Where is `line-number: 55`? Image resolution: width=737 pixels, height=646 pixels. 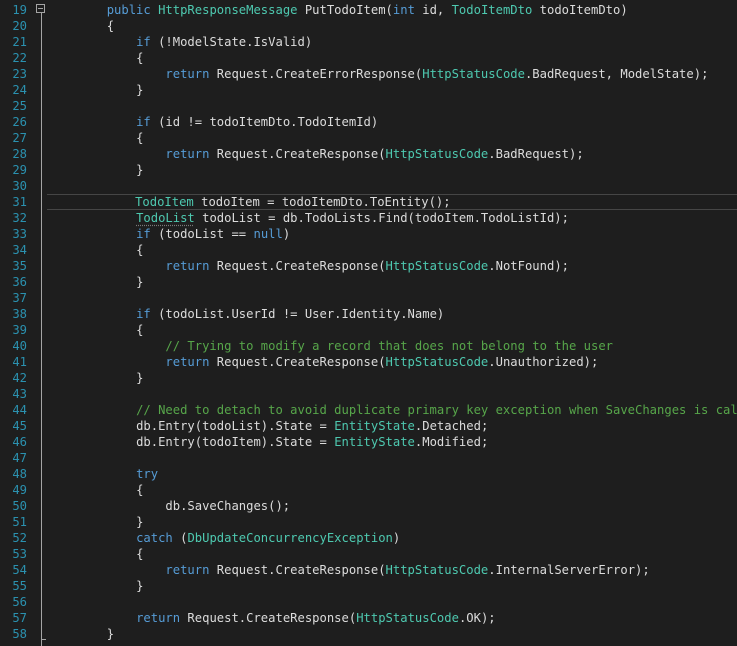 line-number: 55 is located at coordinates (19, 586).